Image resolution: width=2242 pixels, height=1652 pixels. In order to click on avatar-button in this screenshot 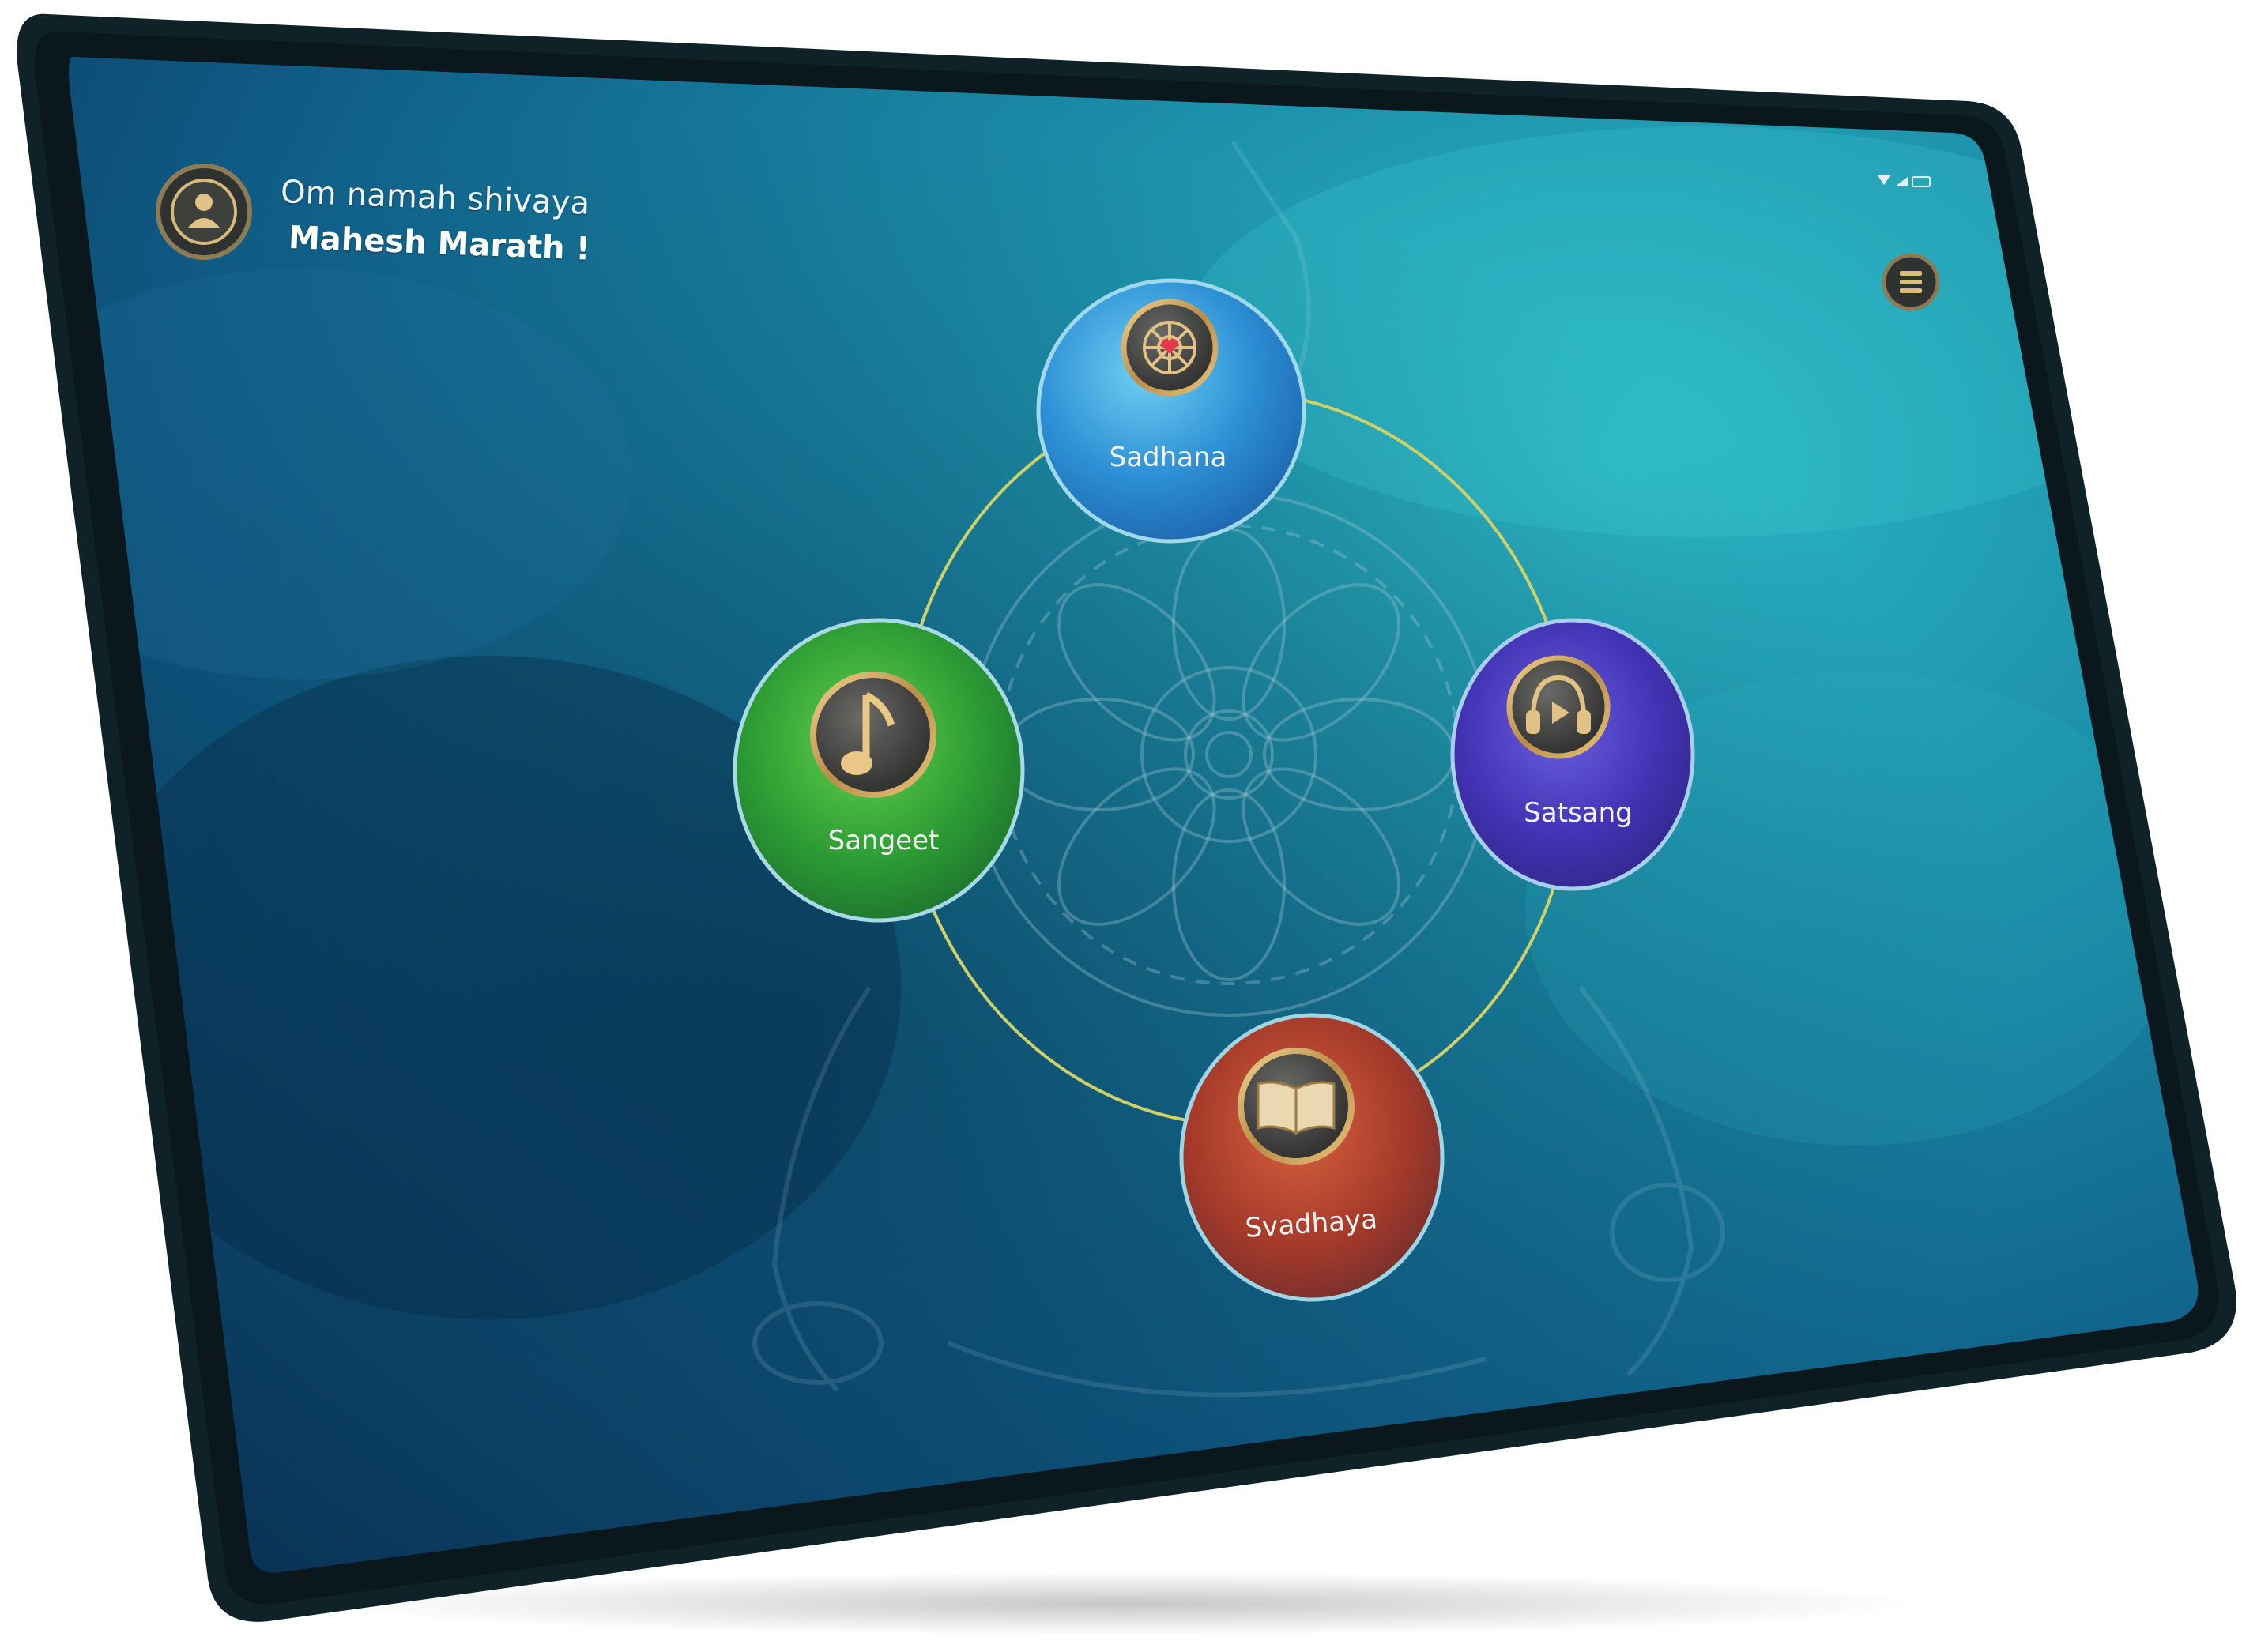, I will do `click(204, 212)`.